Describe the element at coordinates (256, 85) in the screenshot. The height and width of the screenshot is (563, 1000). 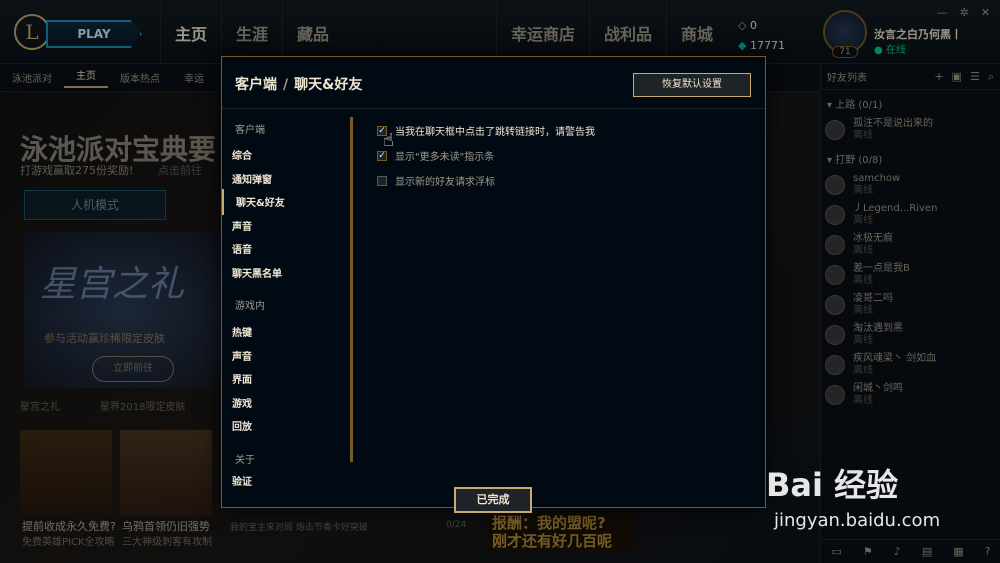
I see `breadcrumb-root: 客户端` at that location.